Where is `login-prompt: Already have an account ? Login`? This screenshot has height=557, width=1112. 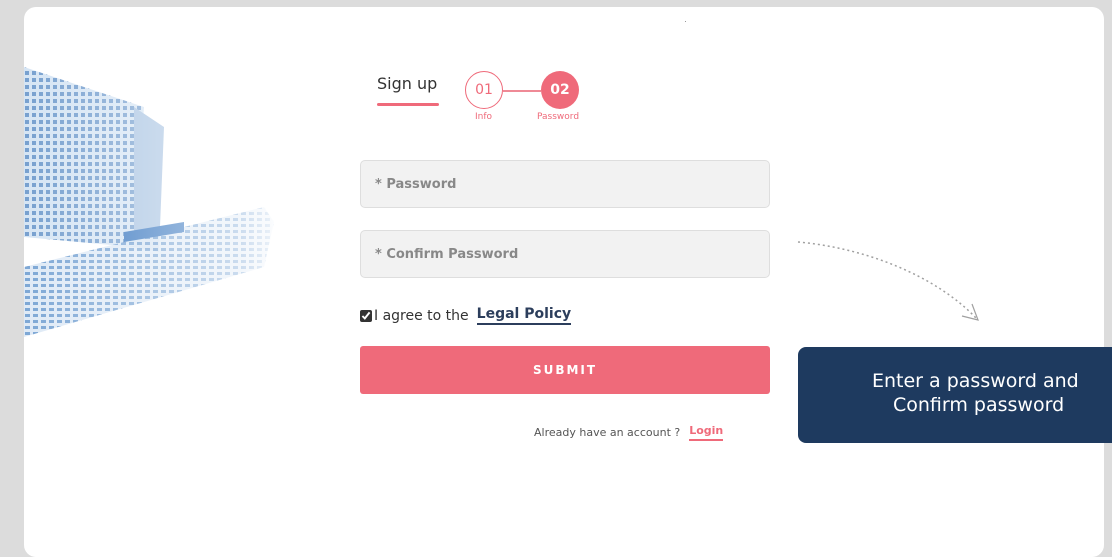 login-prompt: Already have an account ? Login is located at coordinates (629, 432).